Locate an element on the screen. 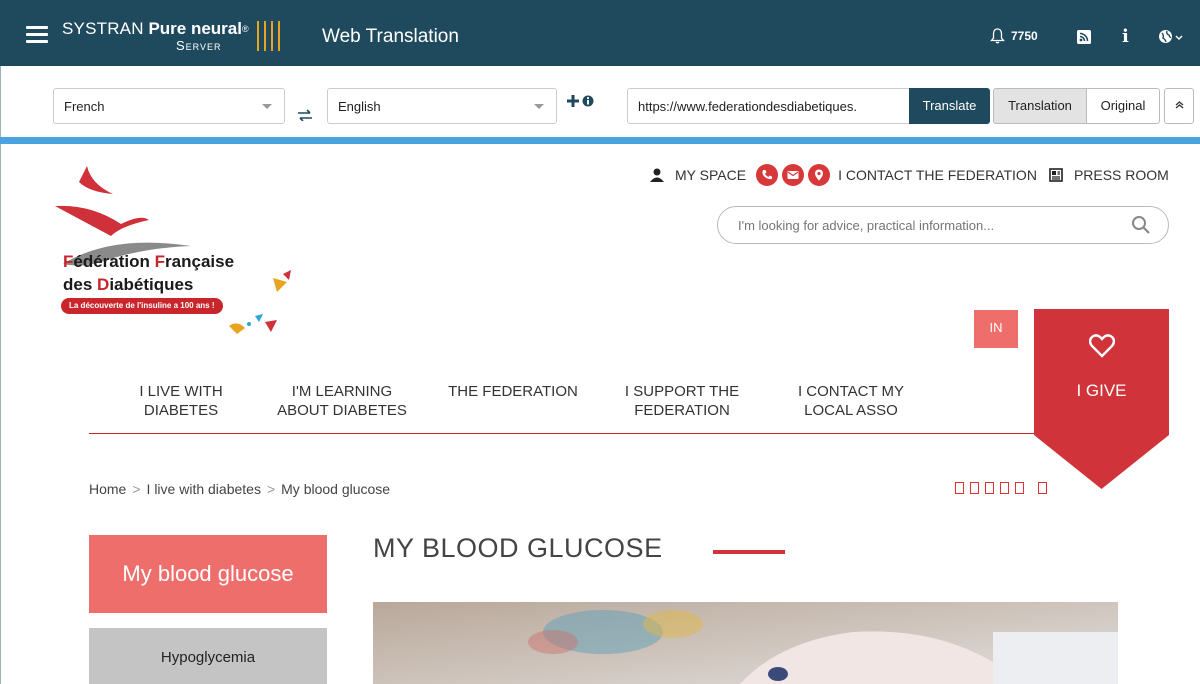 Image resolution: width=1200 pixels, height=684 pixels. site-search-input is located at coordinates (943, 225).